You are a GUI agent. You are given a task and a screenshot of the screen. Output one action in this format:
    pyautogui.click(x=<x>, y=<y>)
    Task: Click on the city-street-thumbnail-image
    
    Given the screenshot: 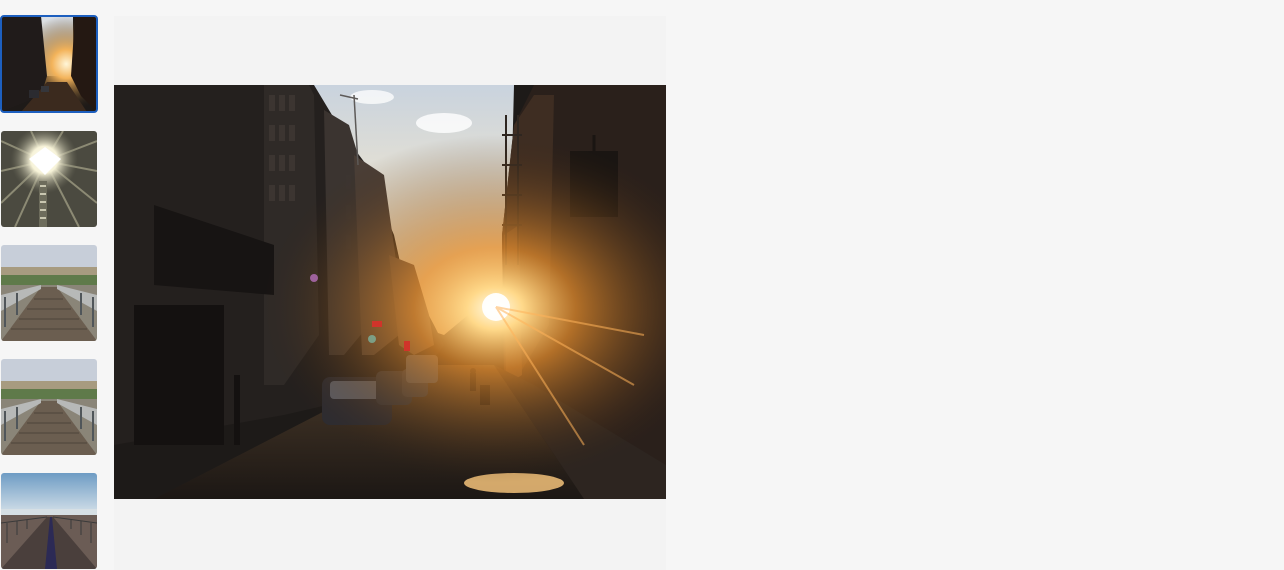 What is the action you would take?
    pyautogui.click(x=49, y=64)
    